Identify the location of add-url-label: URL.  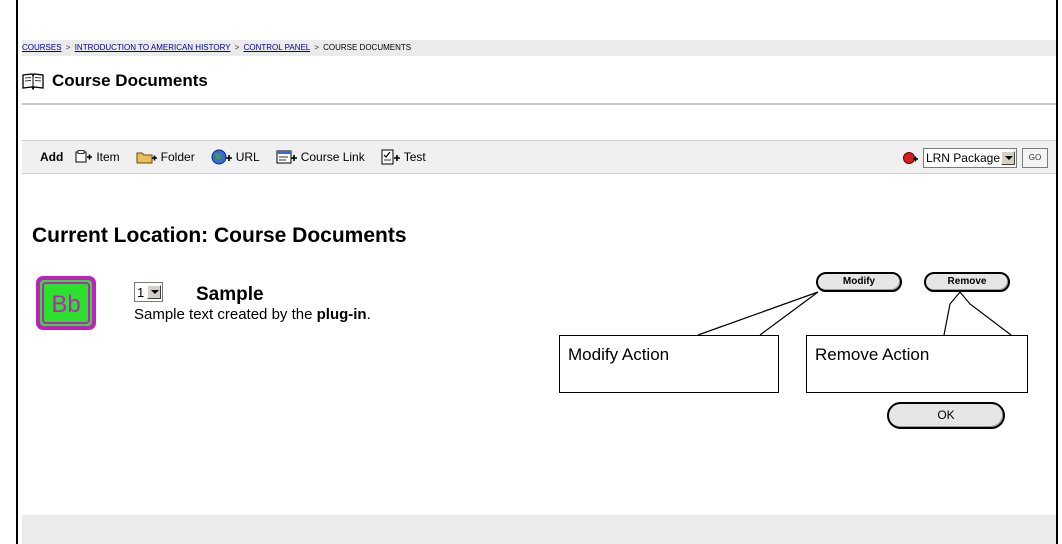
(247, 157).